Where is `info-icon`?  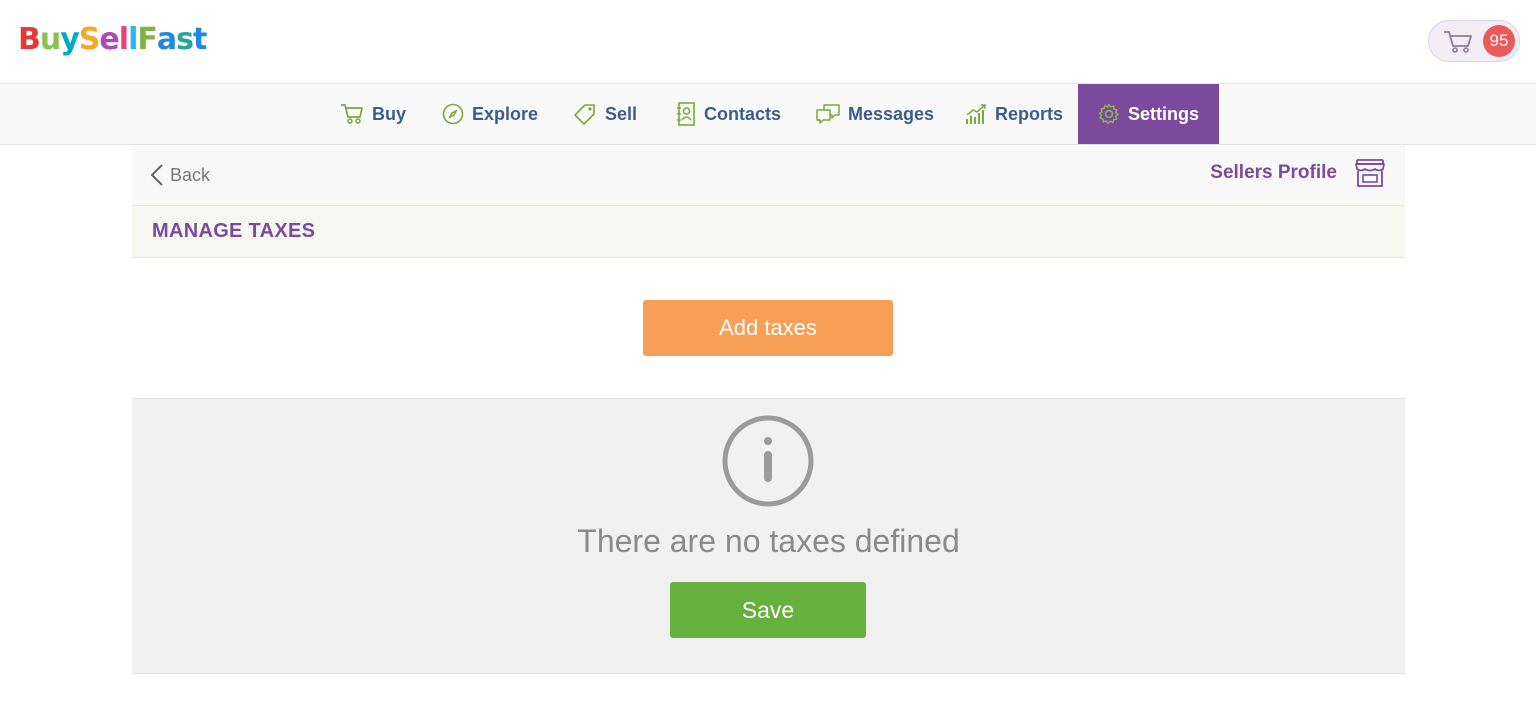
info-icon is located at coordinates (768, 461).